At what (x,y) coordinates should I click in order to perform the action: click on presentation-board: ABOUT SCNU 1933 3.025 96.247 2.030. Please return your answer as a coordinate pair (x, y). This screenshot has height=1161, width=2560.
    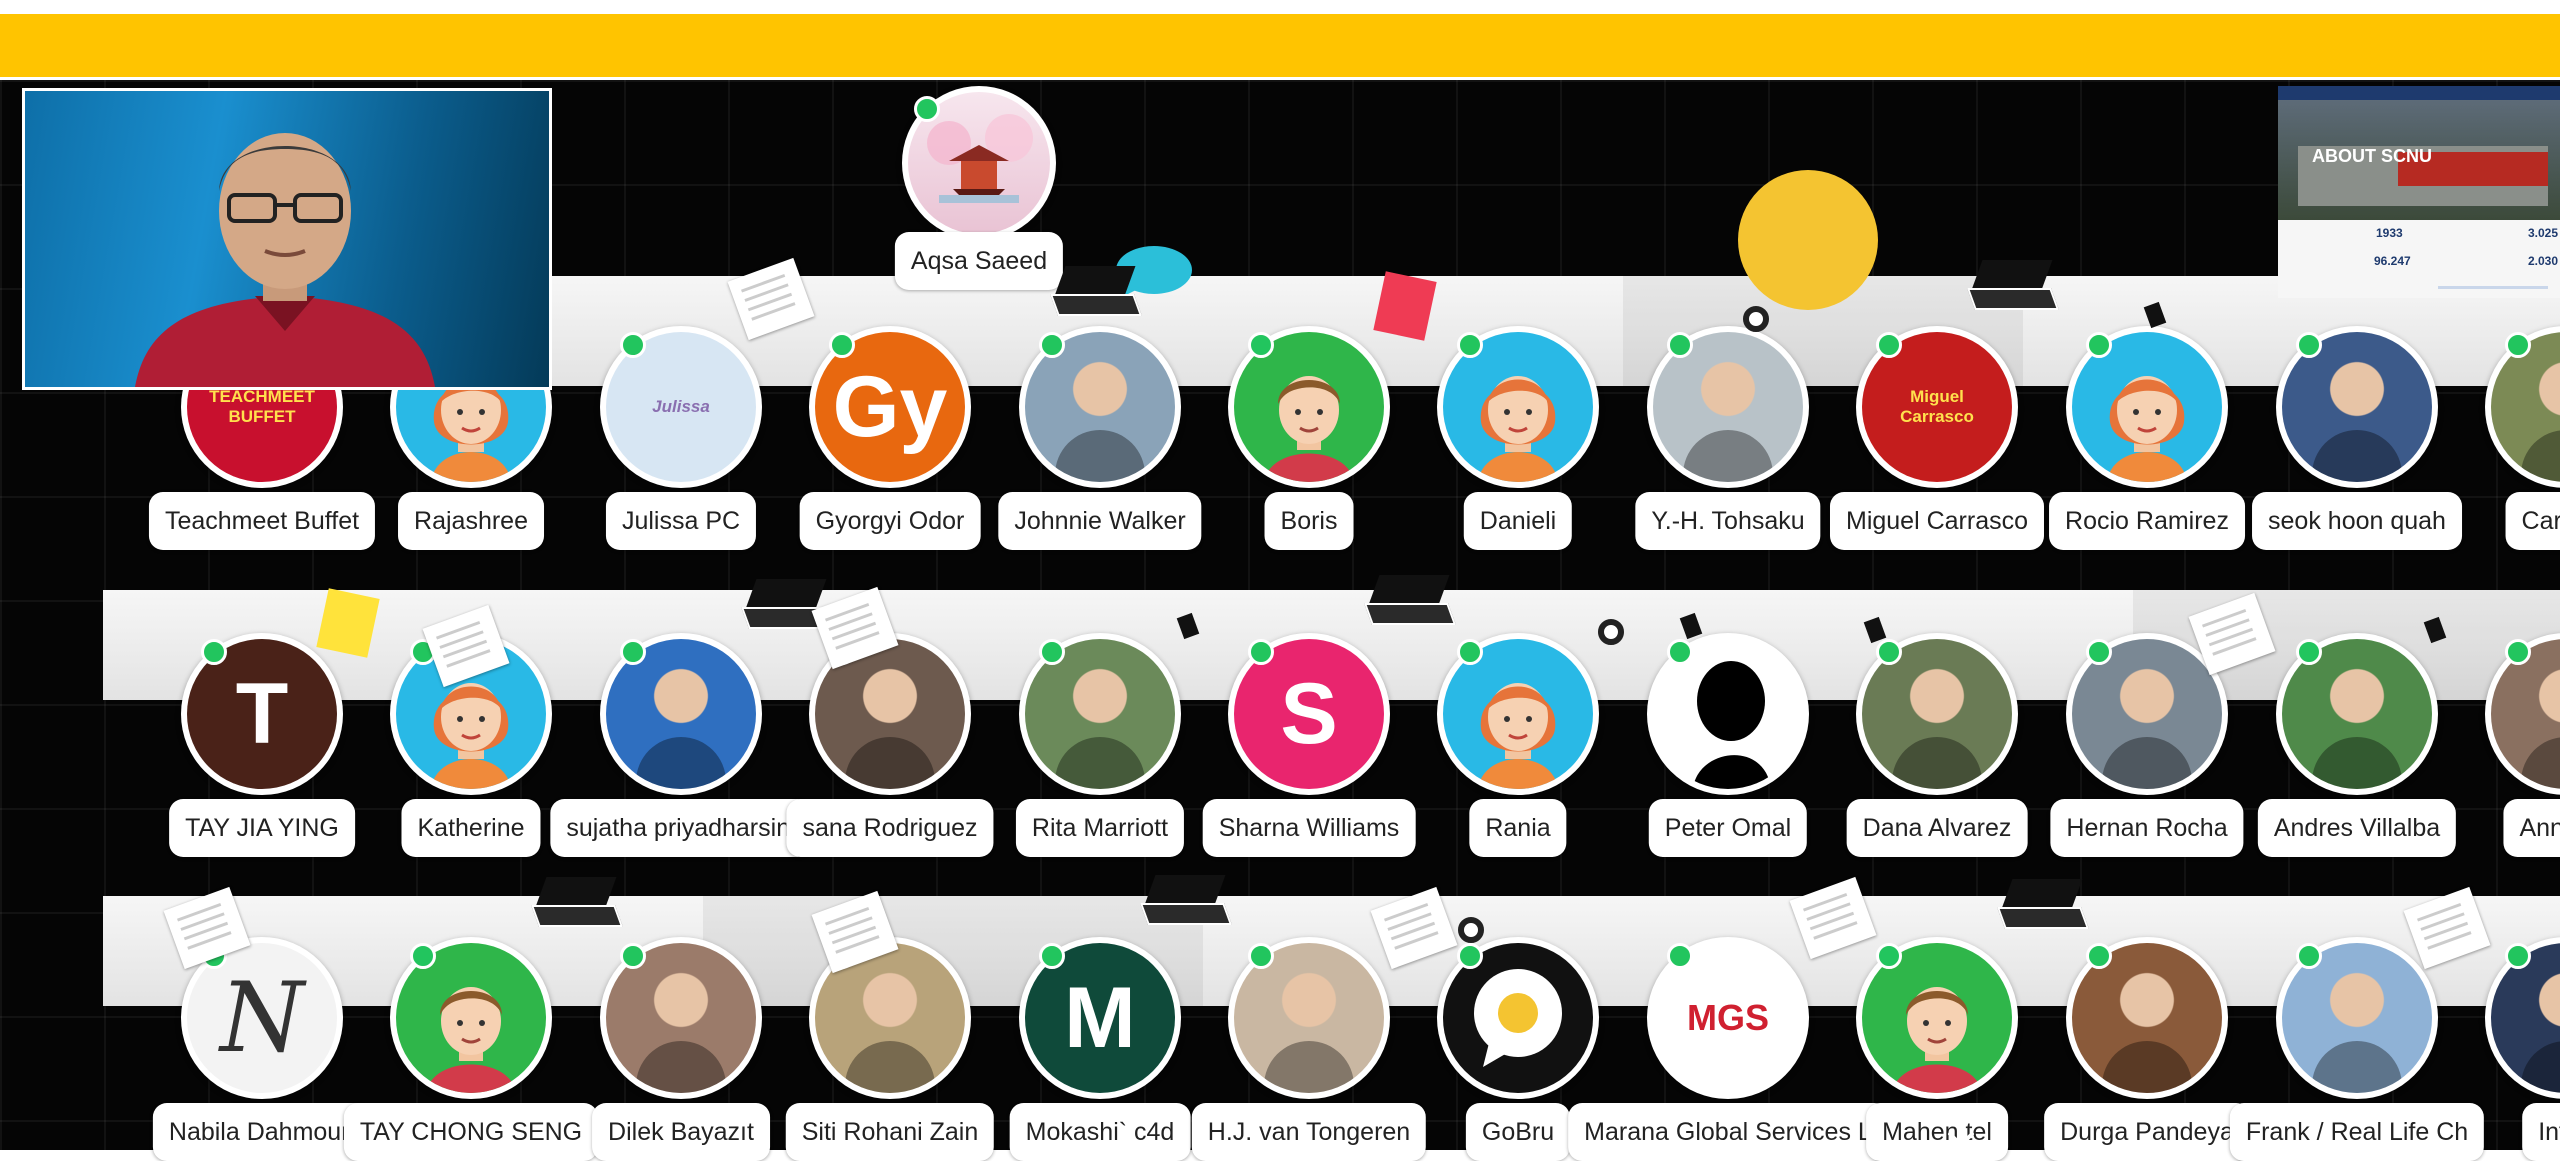
    Looking at the image, I should click on (2419, 192).